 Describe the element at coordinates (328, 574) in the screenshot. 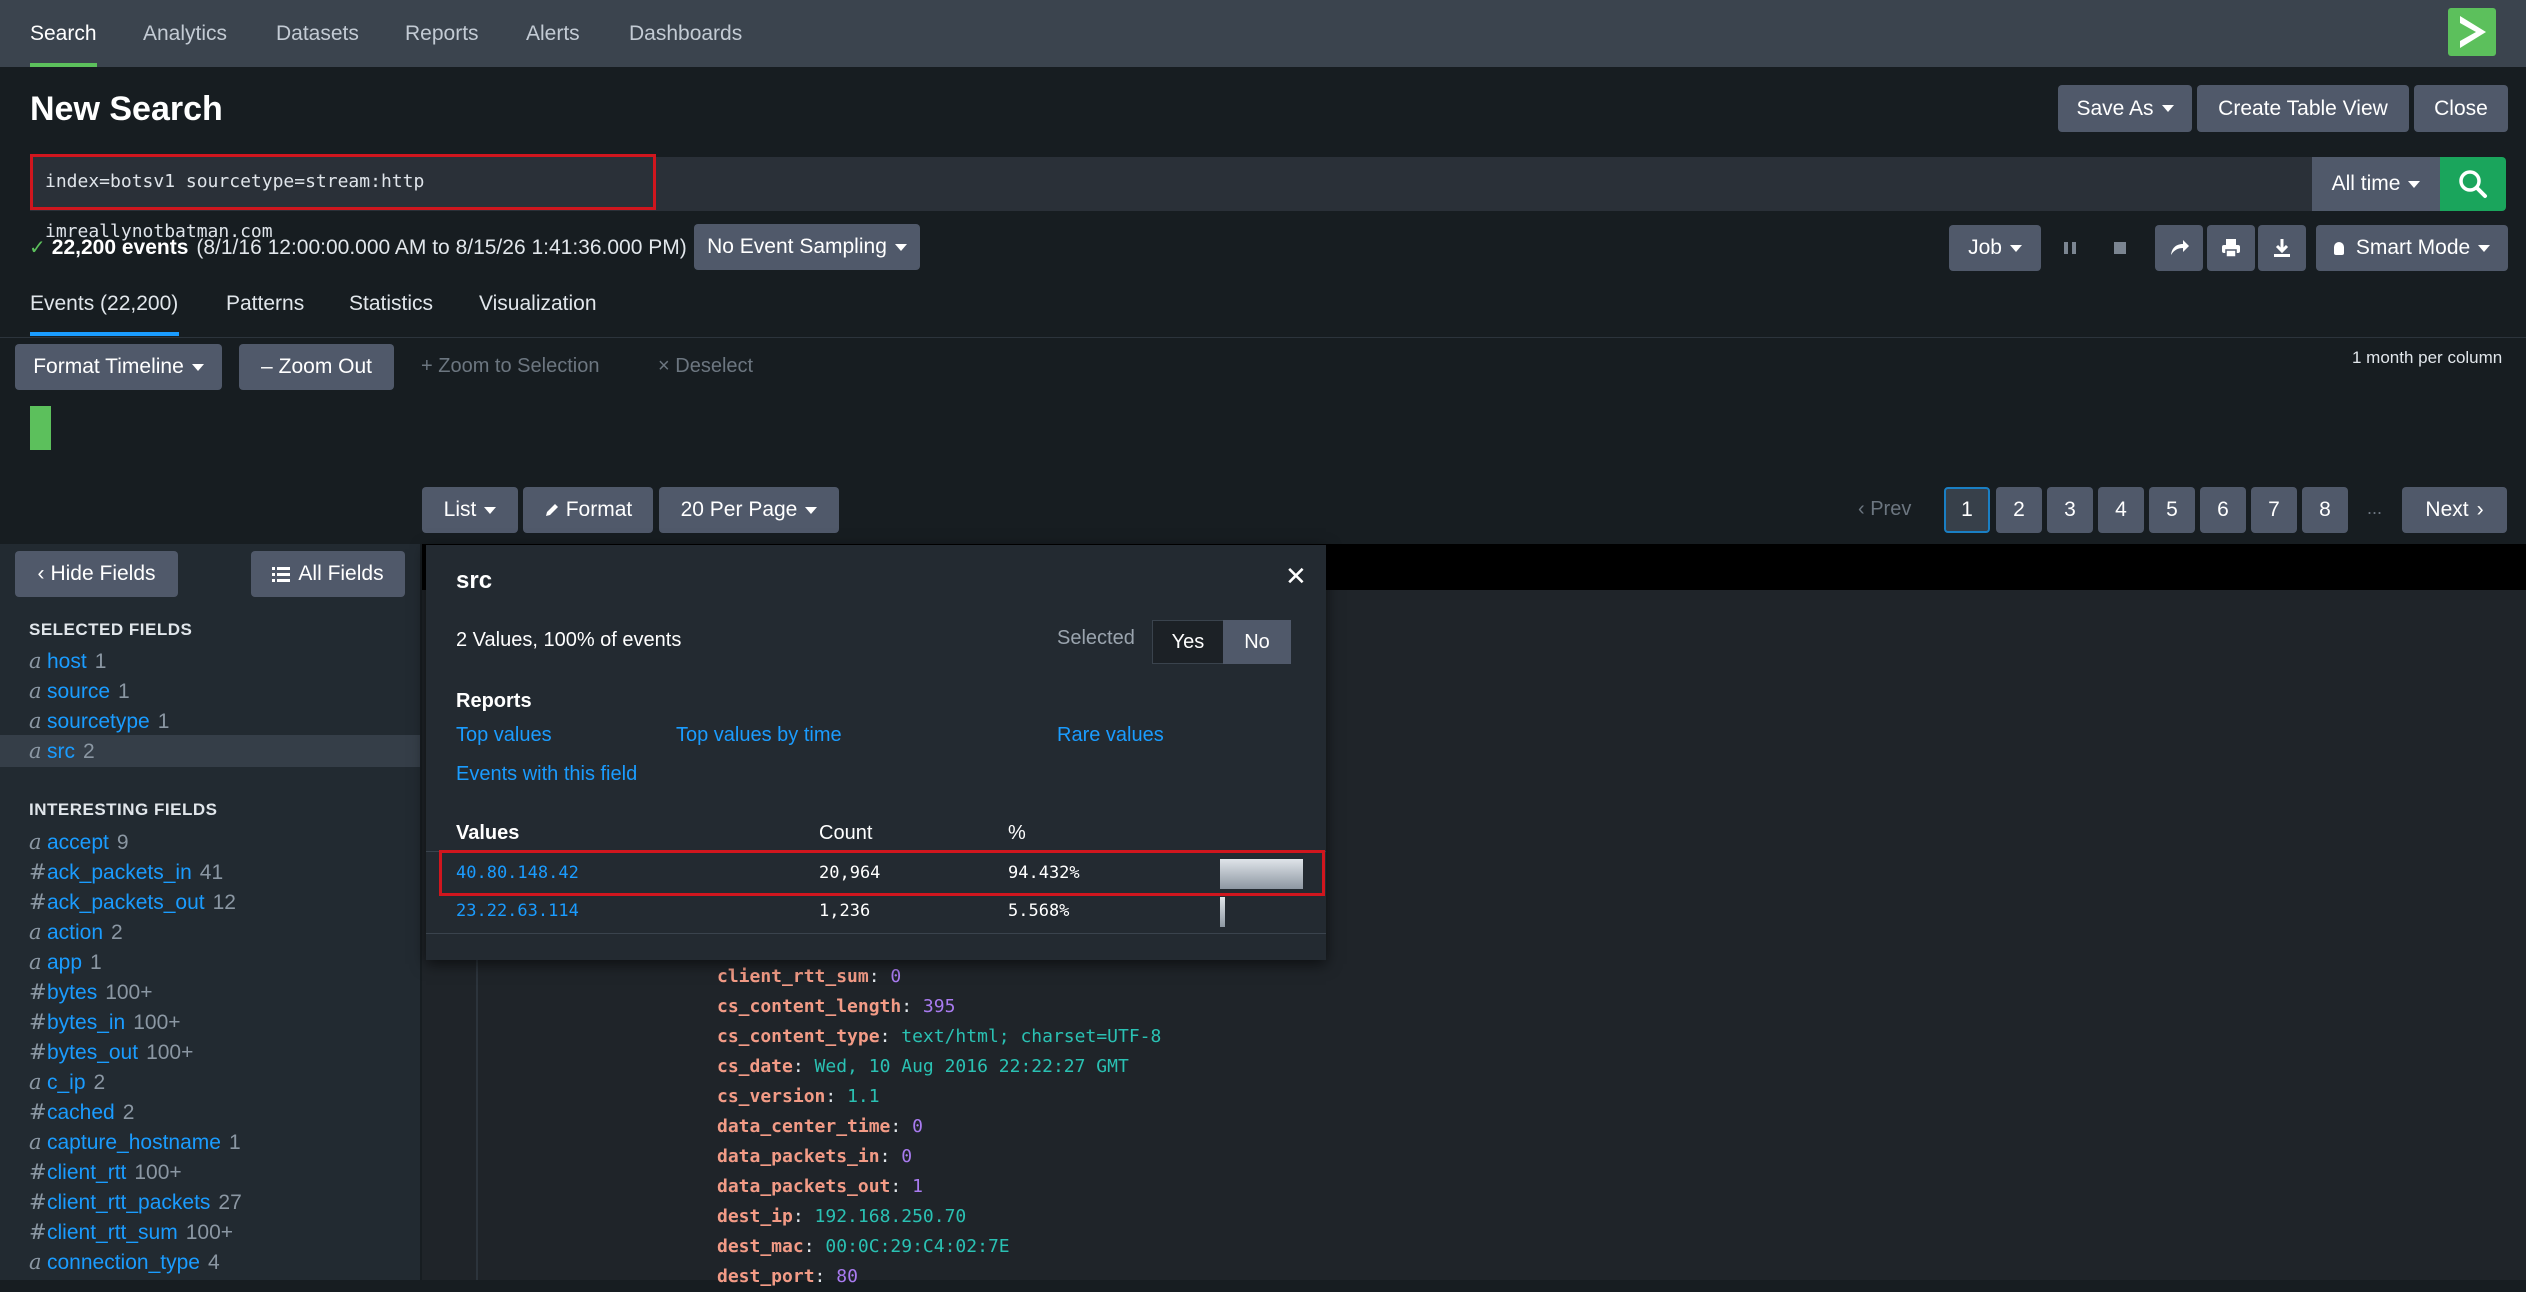

I see `all-fields-button: All Fields` at that location.